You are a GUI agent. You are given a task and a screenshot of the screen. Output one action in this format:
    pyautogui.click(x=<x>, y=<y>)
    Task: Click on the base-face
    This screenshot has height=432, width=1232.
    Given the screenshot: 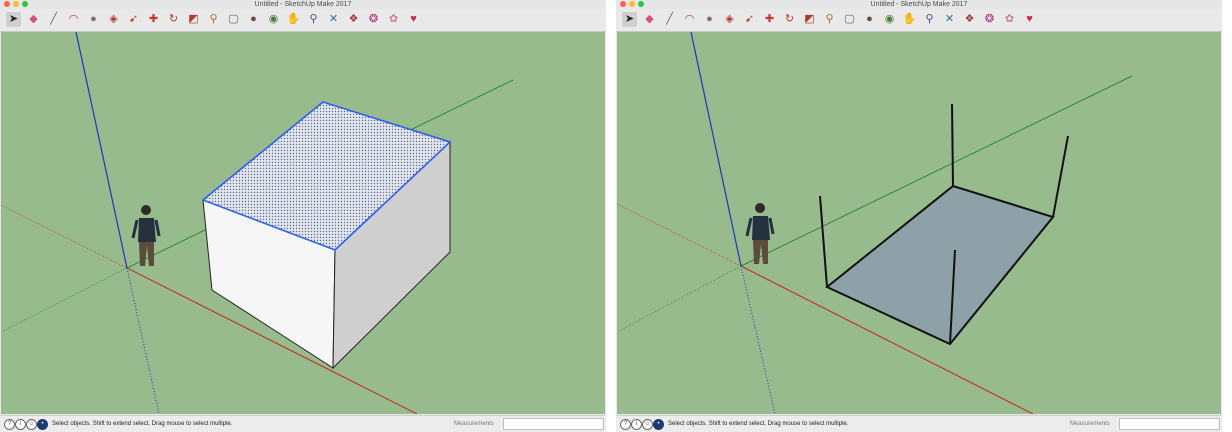 What is the action you would take?
    pyautogui.click(x=940, y=265)
    